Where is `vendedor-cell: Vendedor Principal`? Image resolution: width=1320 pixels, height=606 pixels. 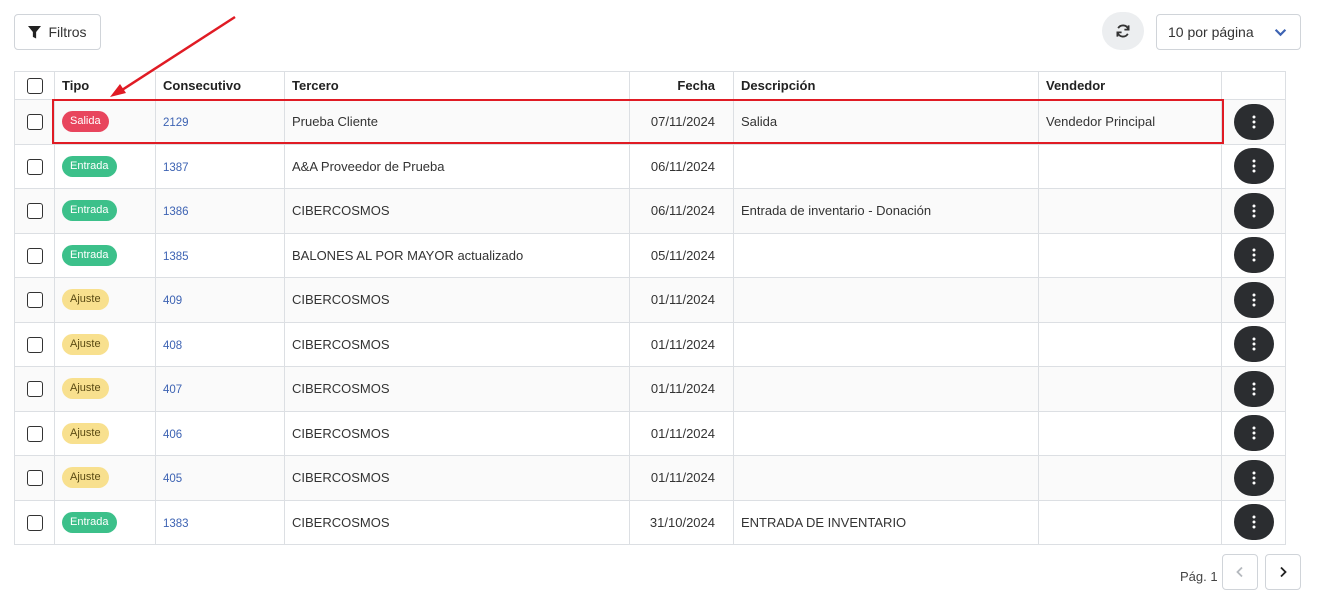
vendedor-cell: Vendedor Principal is located at coordinates (1130, 122).